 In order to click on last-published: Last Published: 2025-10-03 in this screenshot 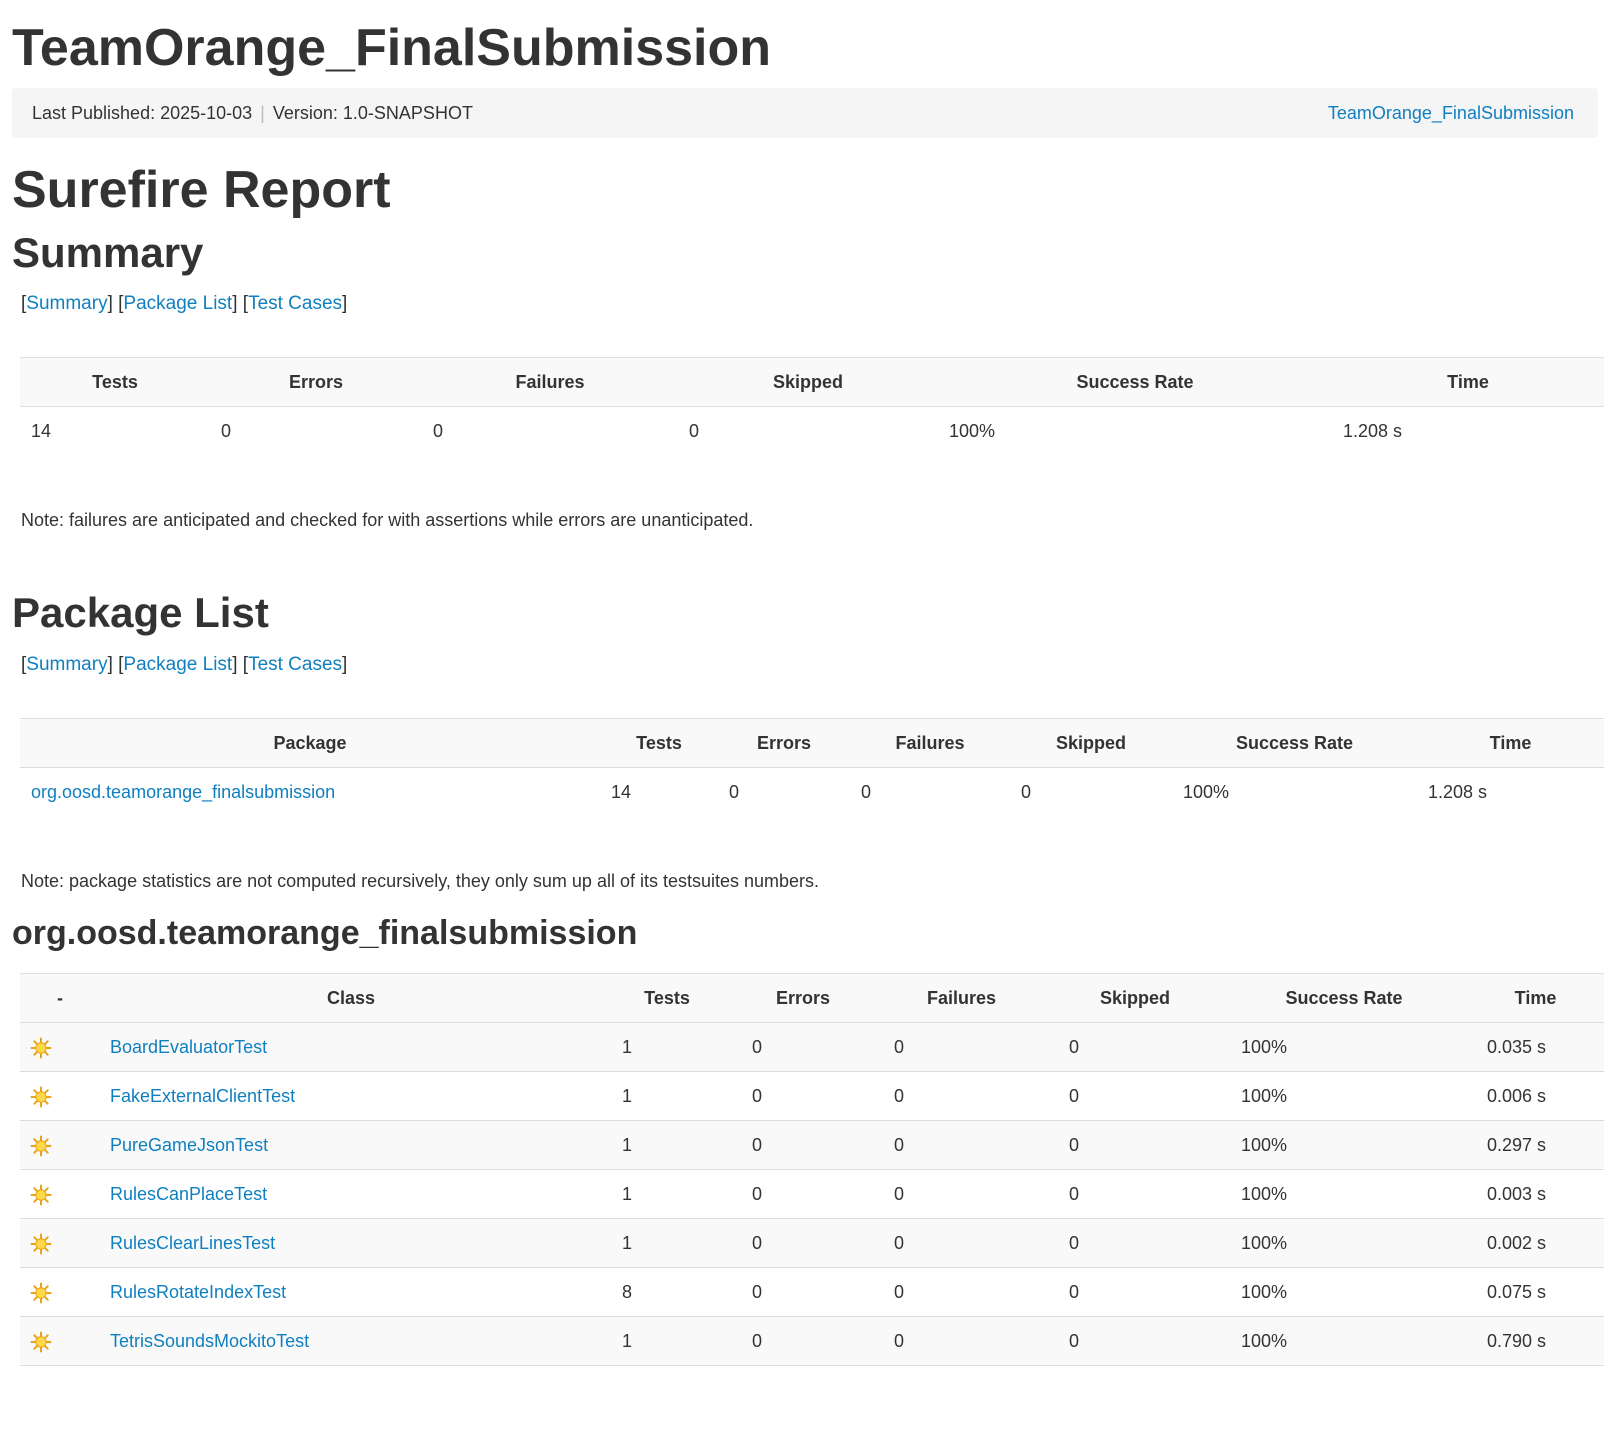, I will do `click(142, 112)`.